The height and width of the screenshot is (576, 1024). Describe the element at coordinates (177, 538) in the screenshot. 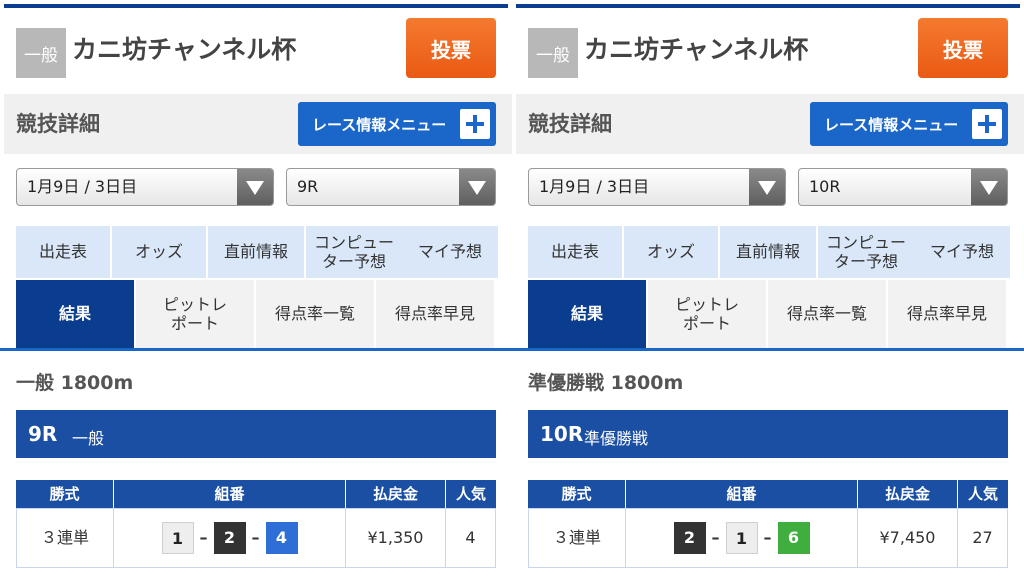

I see `combo-box-1: 1` at that location.